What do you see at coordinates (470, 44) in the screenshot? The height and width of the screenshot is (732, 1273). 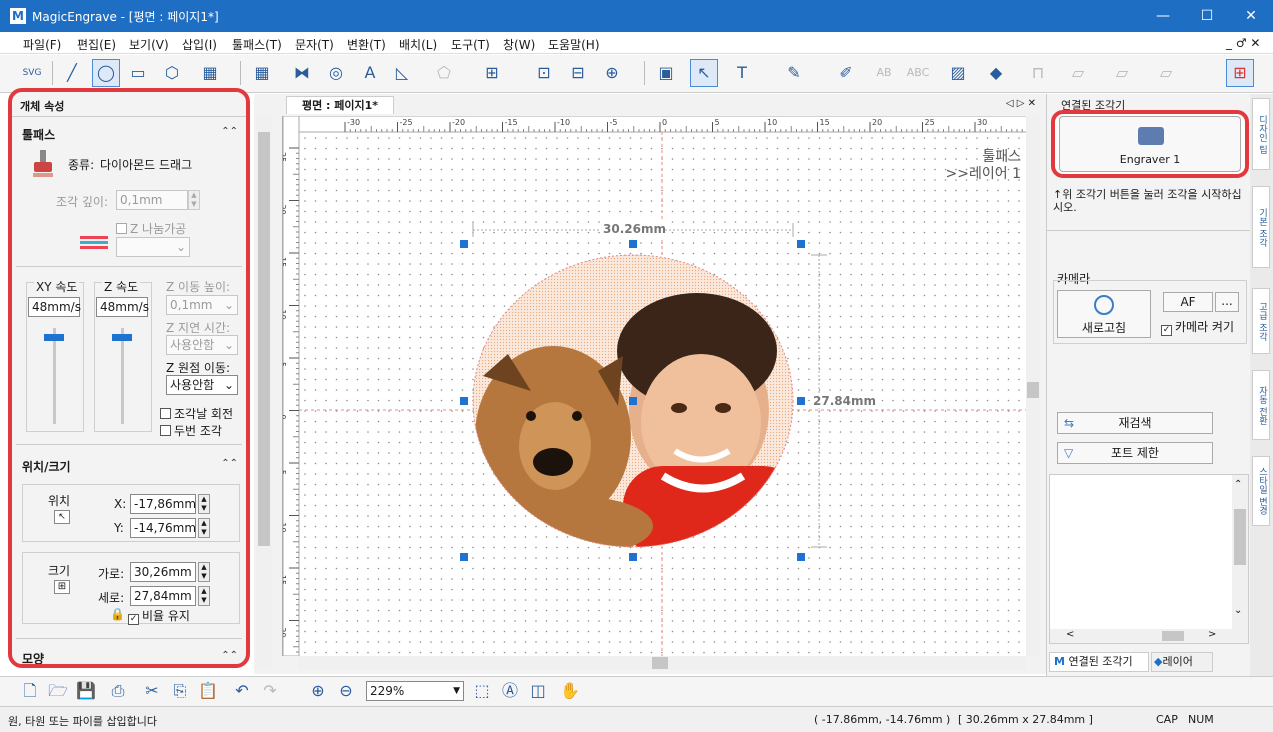 I see `menu-tools: 도구(T)` at bounding box center [470, 44].